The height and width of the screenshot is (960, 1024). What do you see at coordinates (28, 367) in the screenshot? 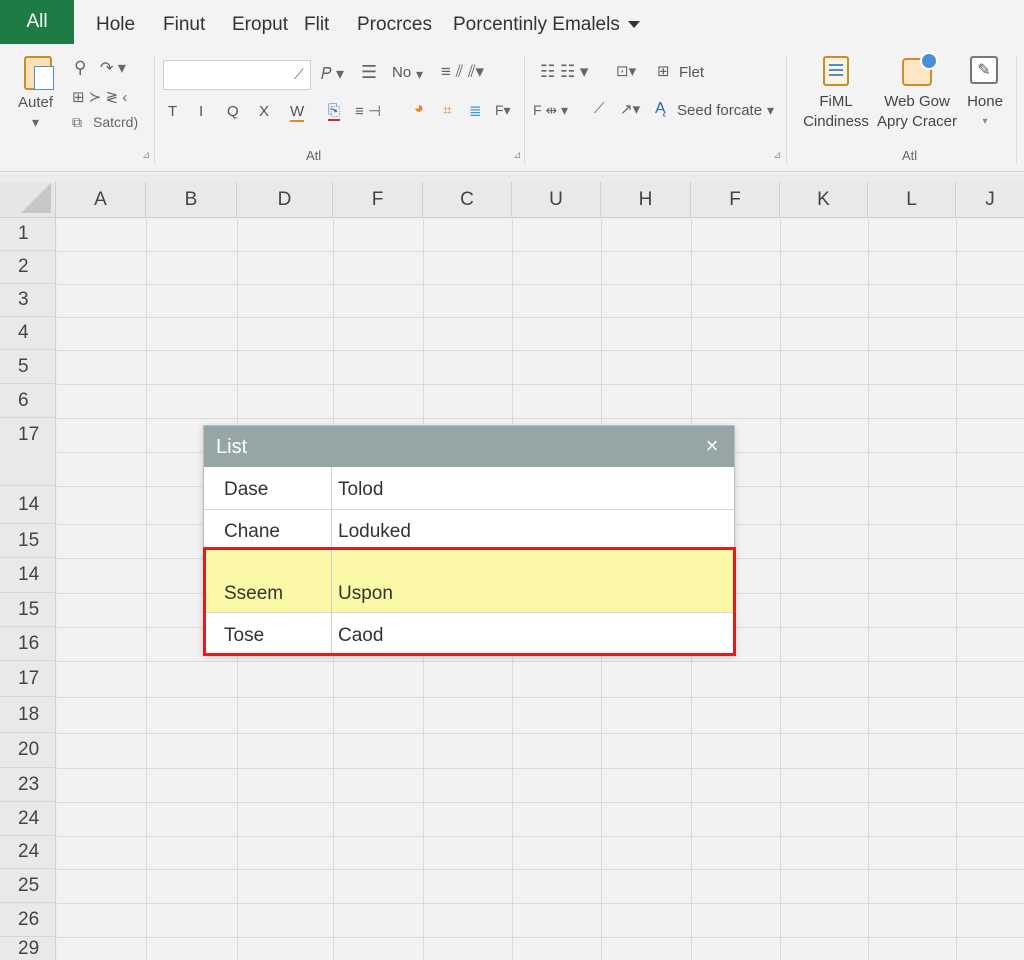
I see `row-header: 5` at bounding box center [28, 367].